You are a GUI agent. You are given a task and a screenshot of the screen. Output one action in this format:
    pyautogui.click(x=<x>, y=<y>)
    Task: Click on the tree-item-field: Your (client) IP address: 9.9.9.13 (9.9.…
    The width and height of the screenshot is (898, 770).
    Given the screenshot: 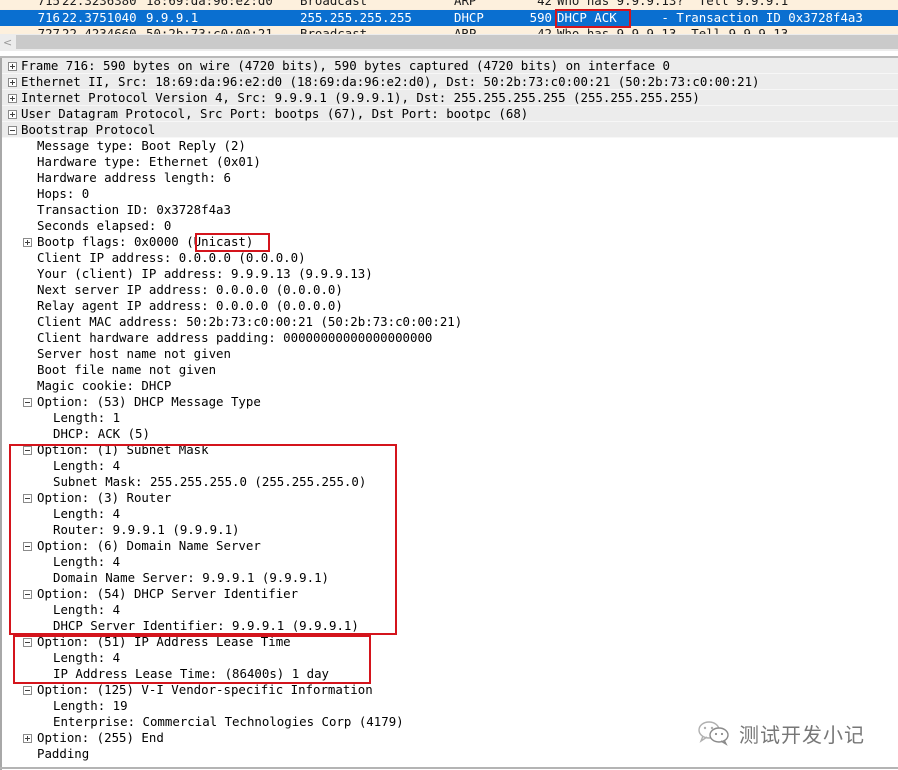 What is the action you would take?
    pyautogui.click(x=450, y=274)
    